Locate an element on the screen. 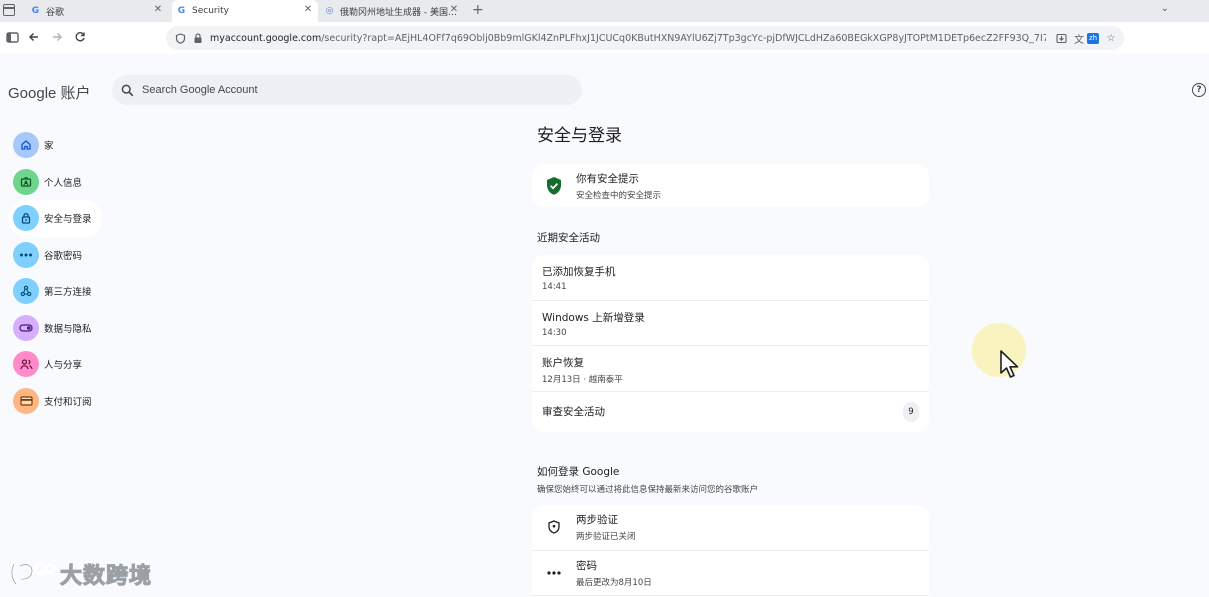  home-icon is located at coordinates (26, 145).